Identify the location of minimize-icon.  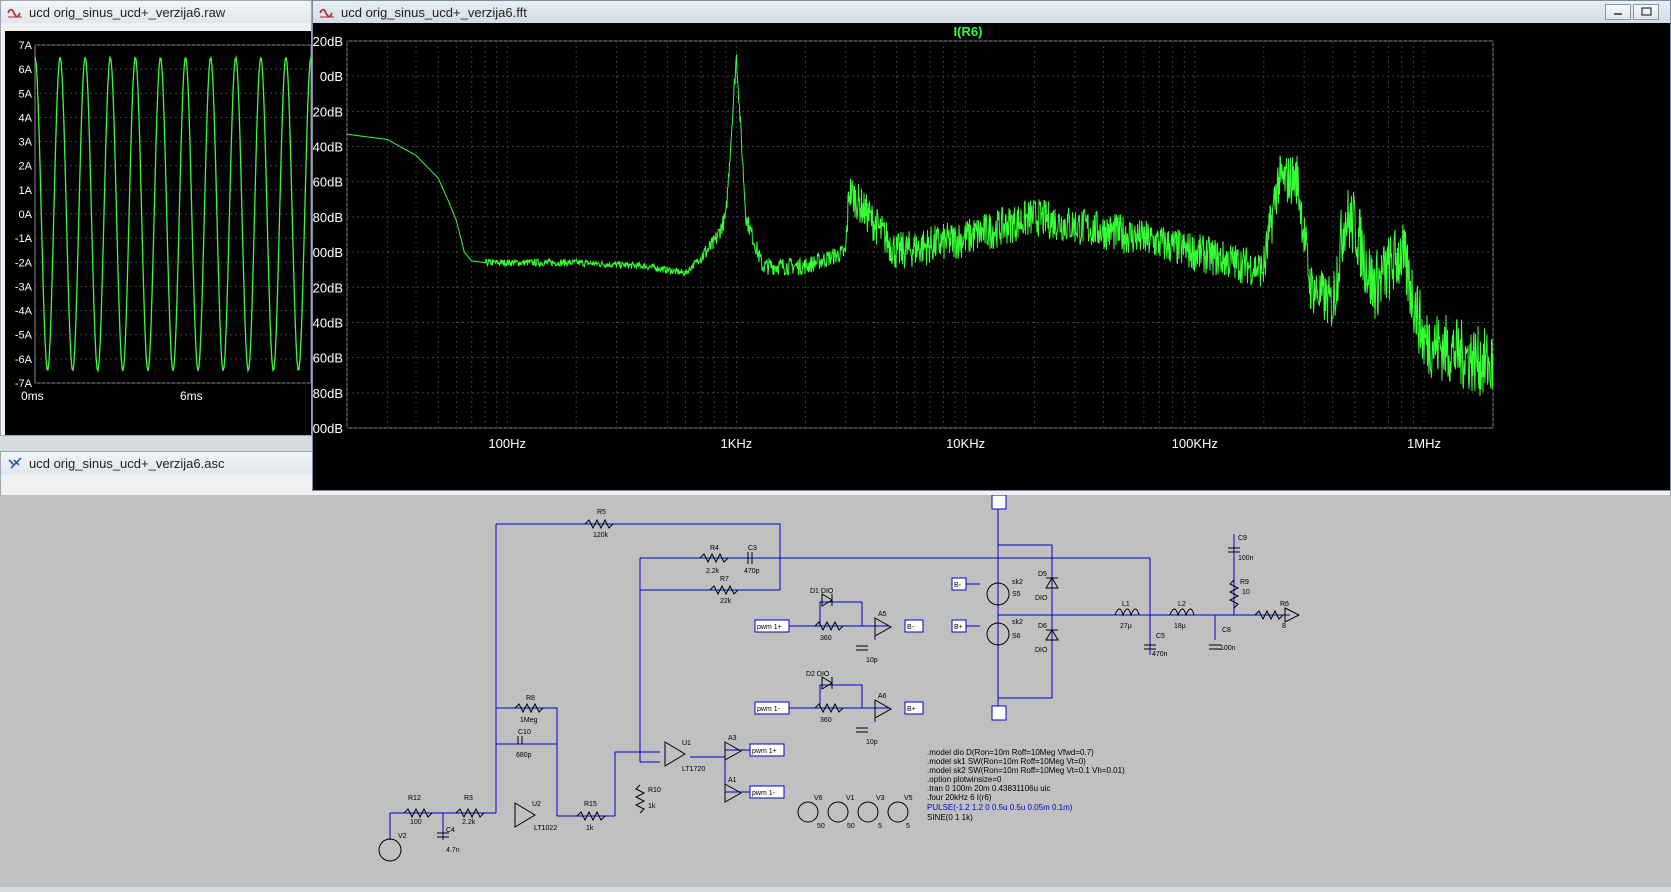
(1618, 14).